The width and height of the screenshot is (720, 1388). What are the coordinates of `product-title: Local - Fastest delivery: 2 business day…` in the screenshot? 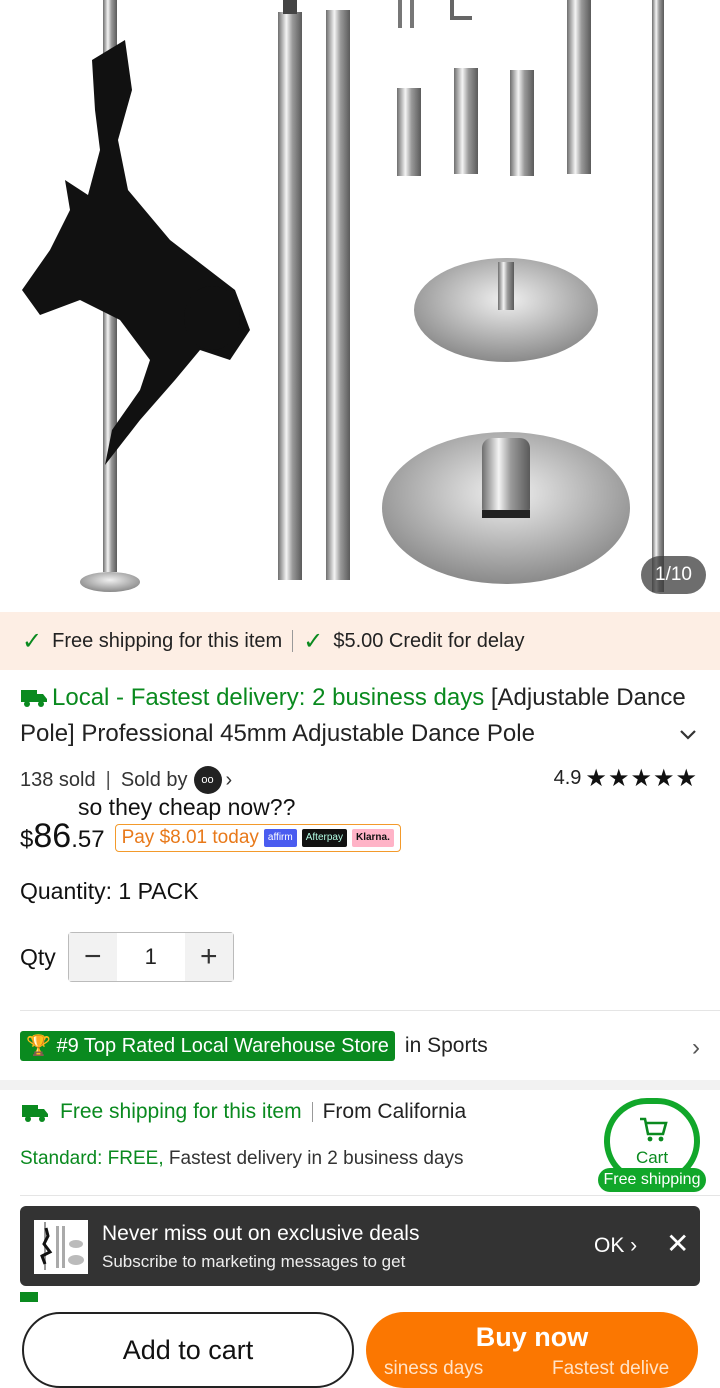 It's located at (360, 716).